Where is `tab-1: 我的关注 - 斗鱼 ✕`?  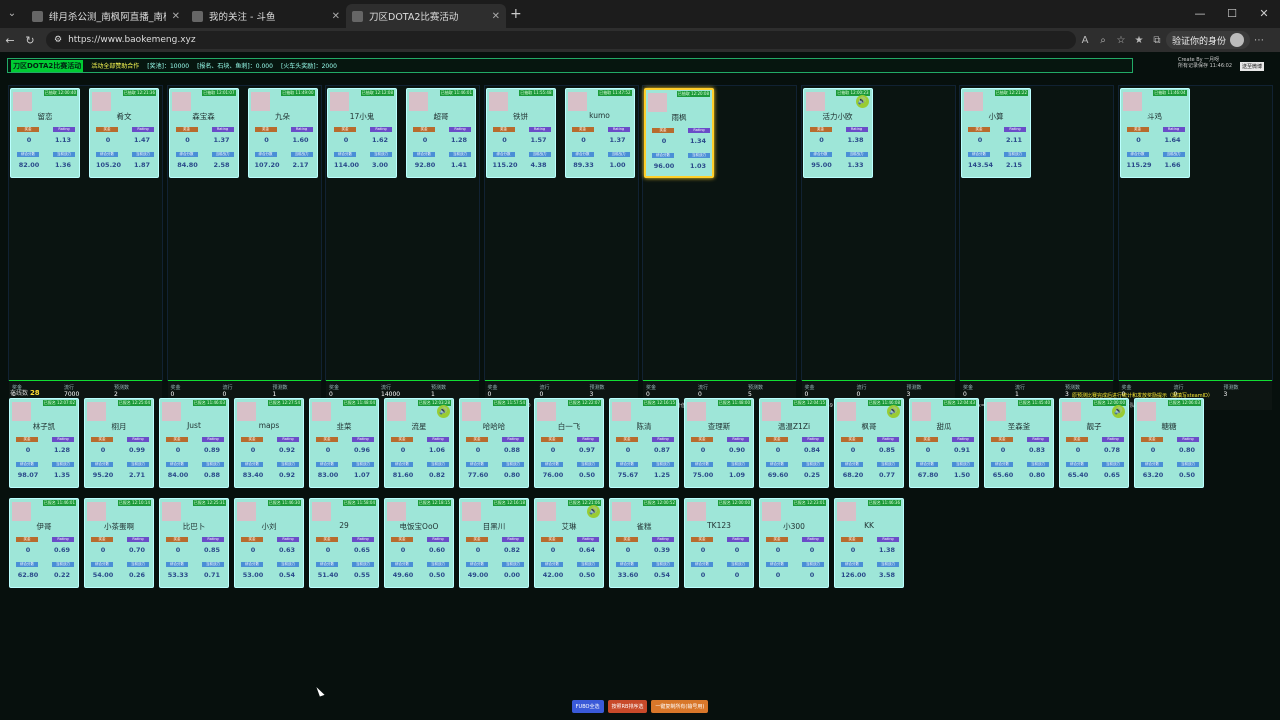
tab-1: 我的关注 - 斗鱼 ✕ is located at coordinates (266, 16).